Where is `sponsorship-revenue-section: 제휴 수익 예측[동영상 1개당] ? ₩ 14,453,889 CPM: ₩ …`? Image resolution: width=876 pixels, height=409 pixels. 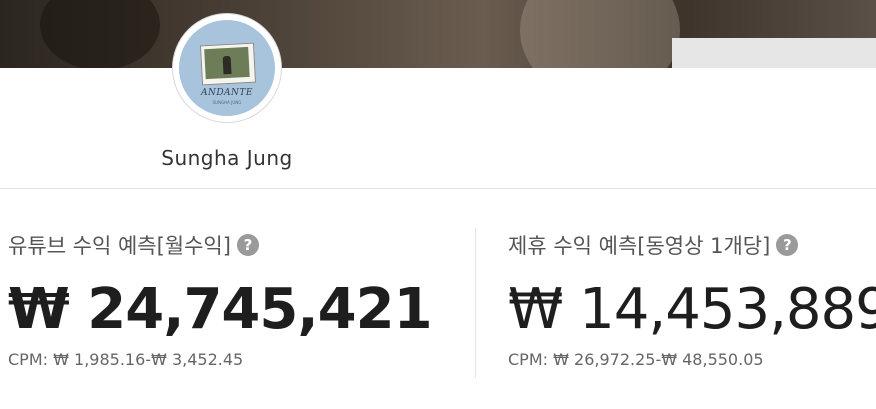 sponsorship-revenue-section: 제휴 수익 예측[동영상 1개당] ? ₩ 14,453,889 CPM: ₩ … is located at coordinates (692, 299).